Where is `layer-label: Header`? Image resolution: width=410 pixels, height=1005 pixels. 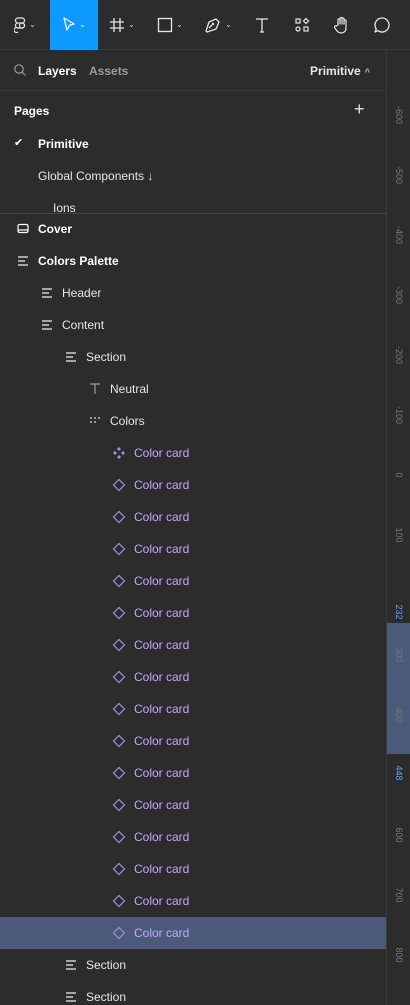 layer-label: Header is located at coordinates (82, 293).